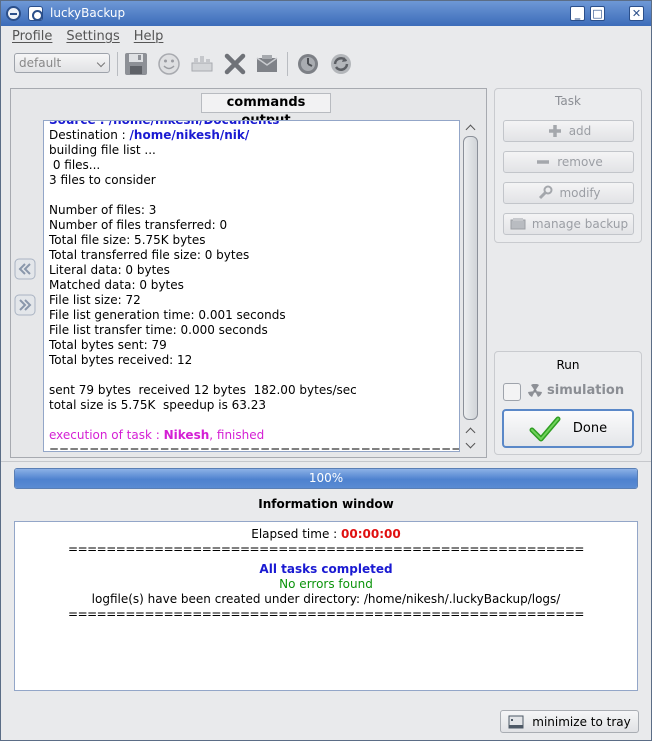  Describe the element at coordinates (202, 64) in the screenshot. I see `schedule-icon` at that location.